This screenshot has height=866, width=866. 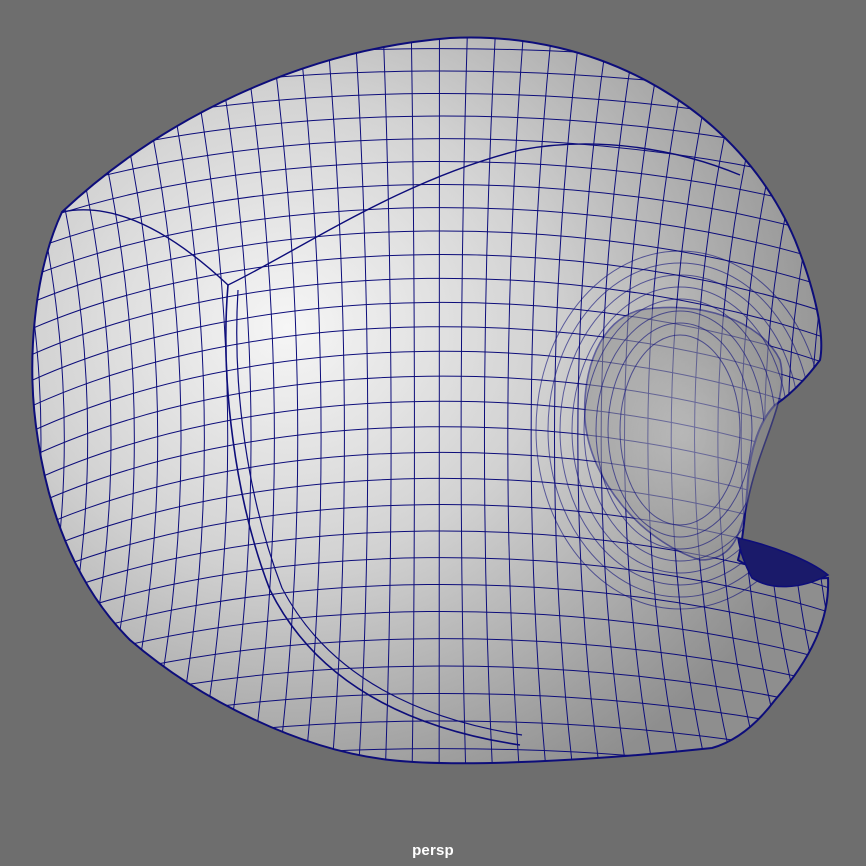 What do you see at coordinates (433, 850) in the screenshot?
I see `camera-name-label: persp` at bounding box center [433, 850].